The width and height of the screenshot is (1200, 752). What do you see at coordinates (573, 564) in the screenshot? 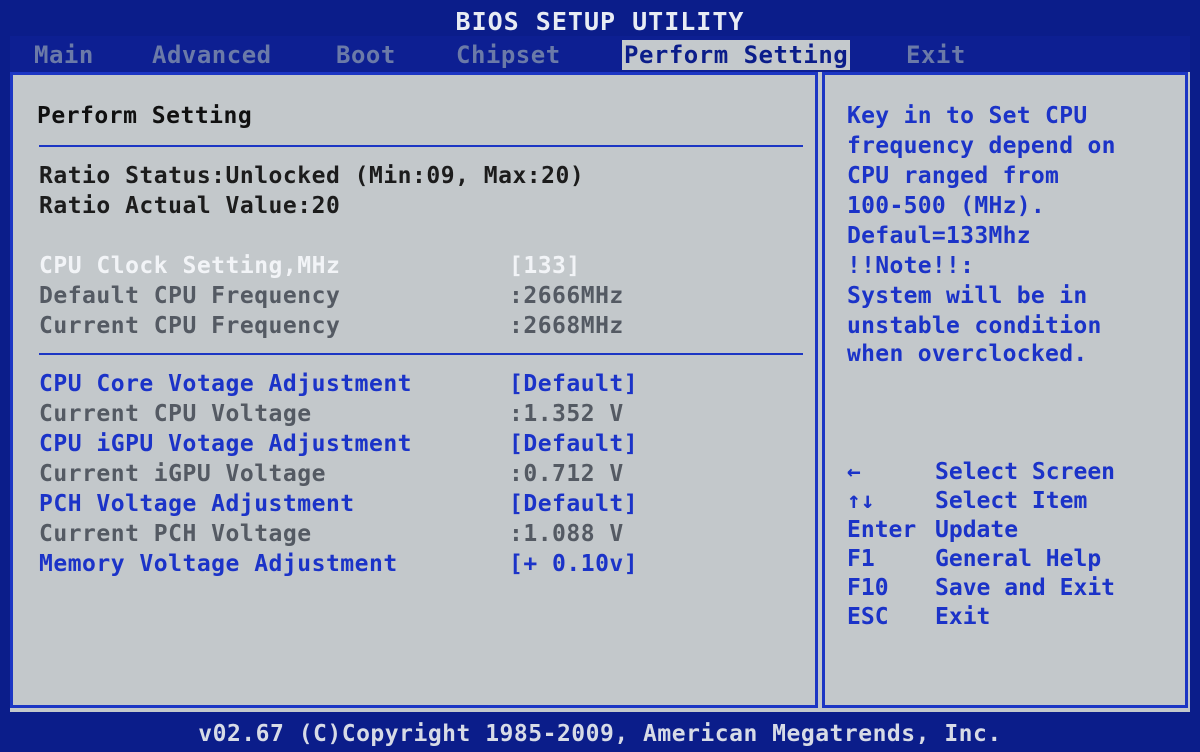
I see `memory-voltage-adjustment-value: [+ 0.10v]` at bounding box center [573, 564].